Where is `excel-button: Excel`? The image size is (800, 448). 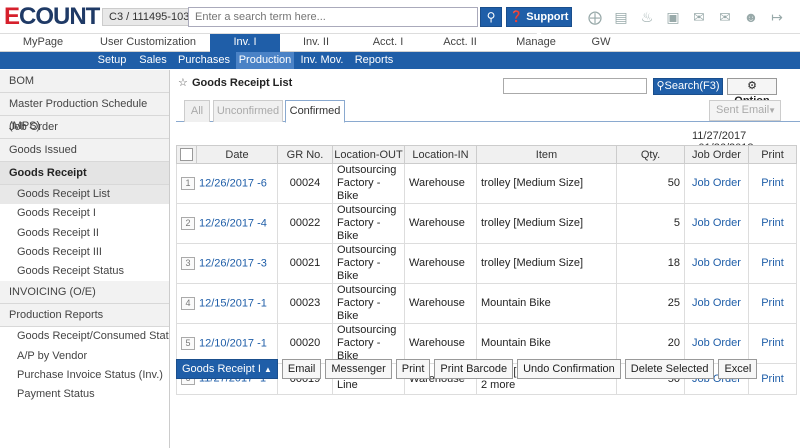
excel-button: Excel is located at coordinates (738, 369).